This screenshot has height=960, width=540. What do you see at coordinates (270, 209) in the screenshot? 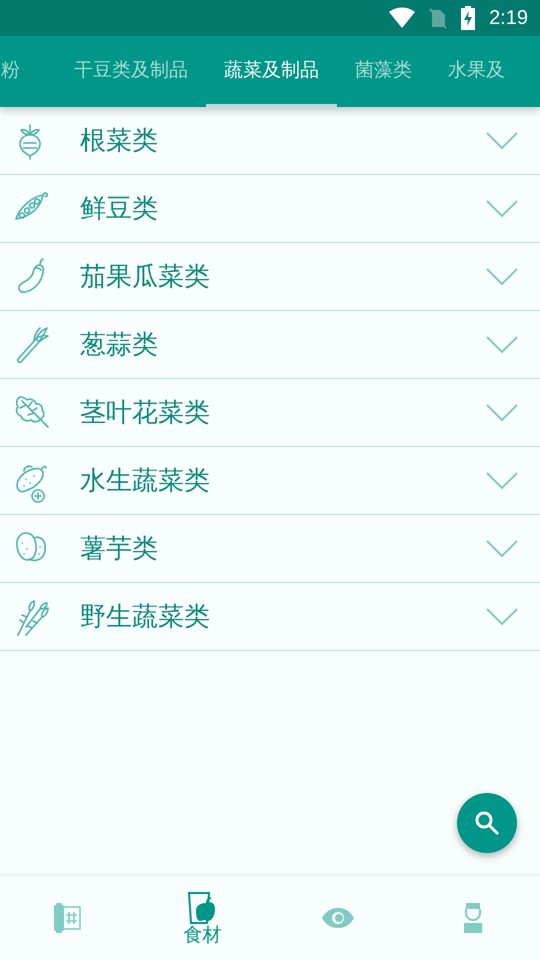
I see `category-row: 鲜豆类` at bounding box center [270, 209].